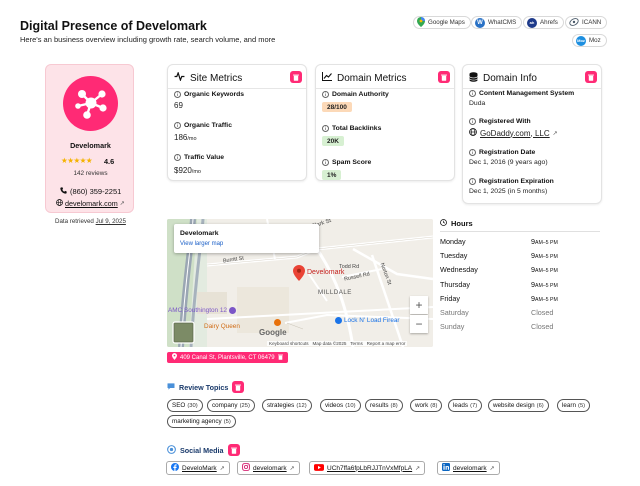 The width and height of the screenshot is (640, 486). I want to click on website-link: develomark.com ↗, so click(90, 203).